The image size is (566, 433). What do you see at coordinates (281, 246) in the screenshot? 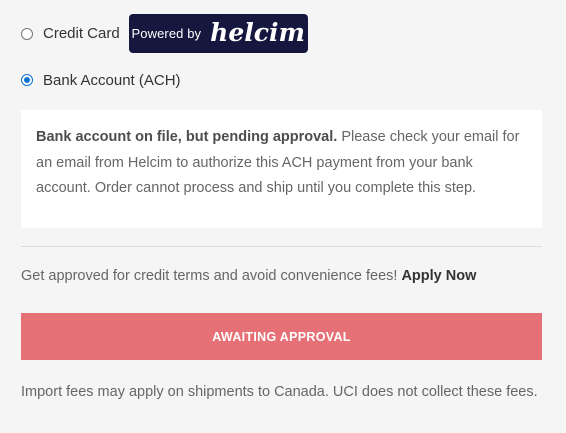
I see `divider` at bounding box center [281, 246].